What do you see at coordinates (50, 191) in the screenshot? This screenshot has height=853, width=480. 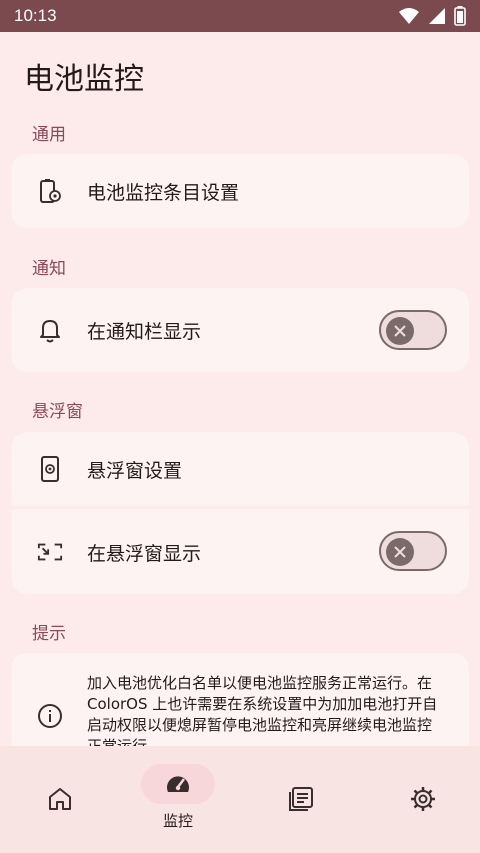 I see `battery-settings-icon` at bounding box center [50, 191].